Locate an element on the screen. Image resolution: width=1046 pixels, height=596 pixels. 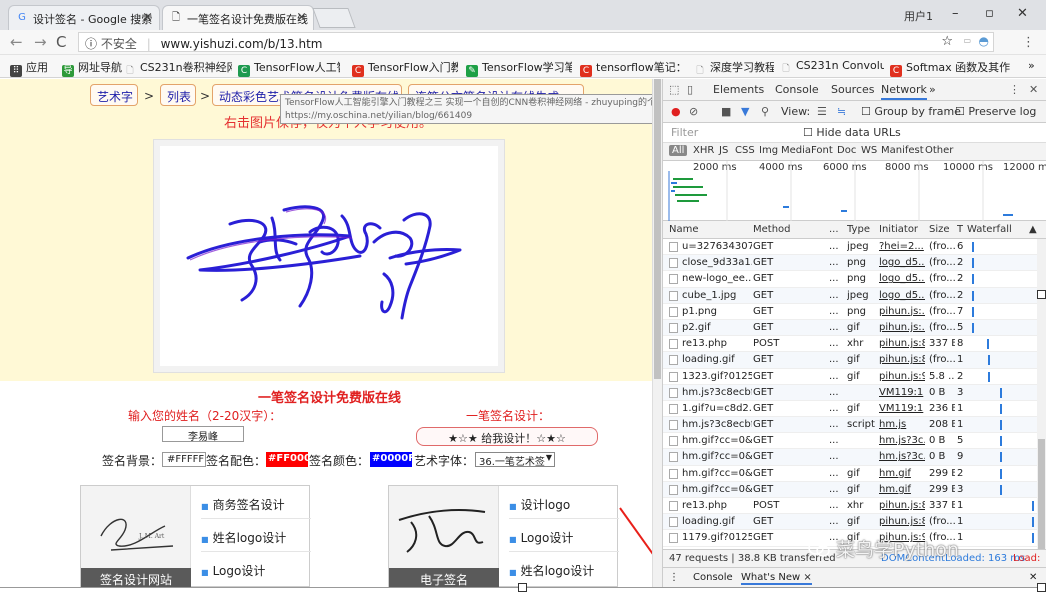
search-icon: ⚲ is located at coordinates (765, 111).